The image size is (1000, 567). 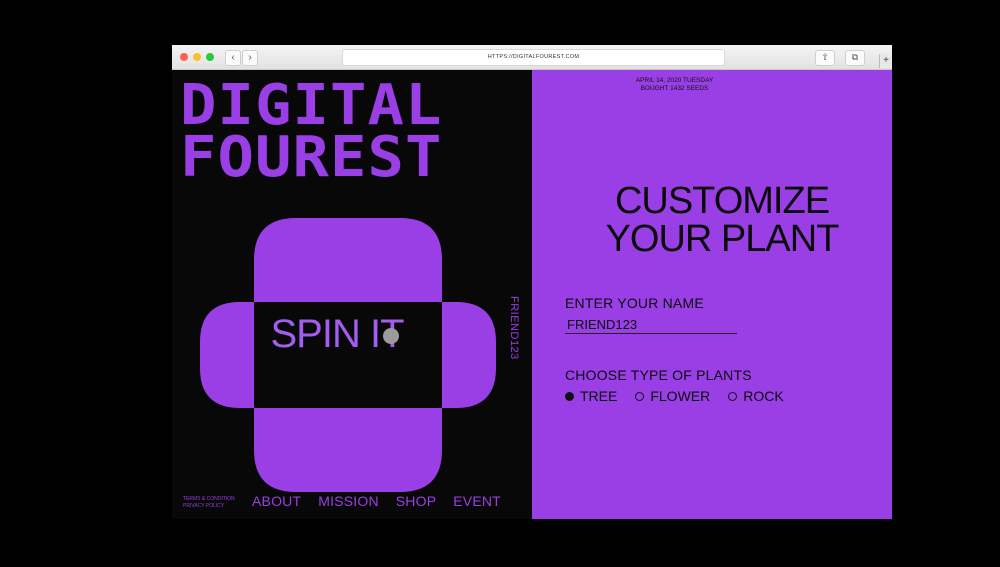 I want to click on box-flap-right, so click(x=469, y=355).